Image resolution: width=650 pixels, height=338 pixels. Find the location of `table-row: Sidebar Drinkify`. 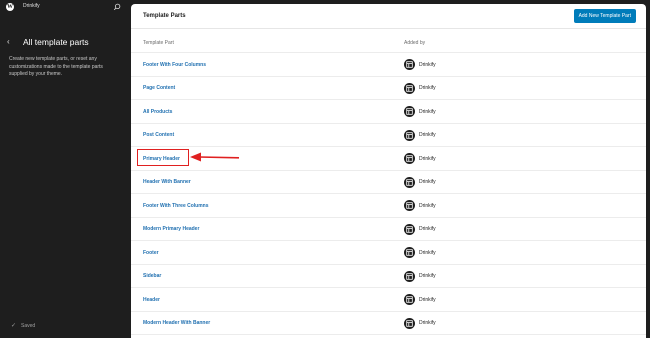

table-row: Sidebar Drinkify is located at coordinates (388, 276).